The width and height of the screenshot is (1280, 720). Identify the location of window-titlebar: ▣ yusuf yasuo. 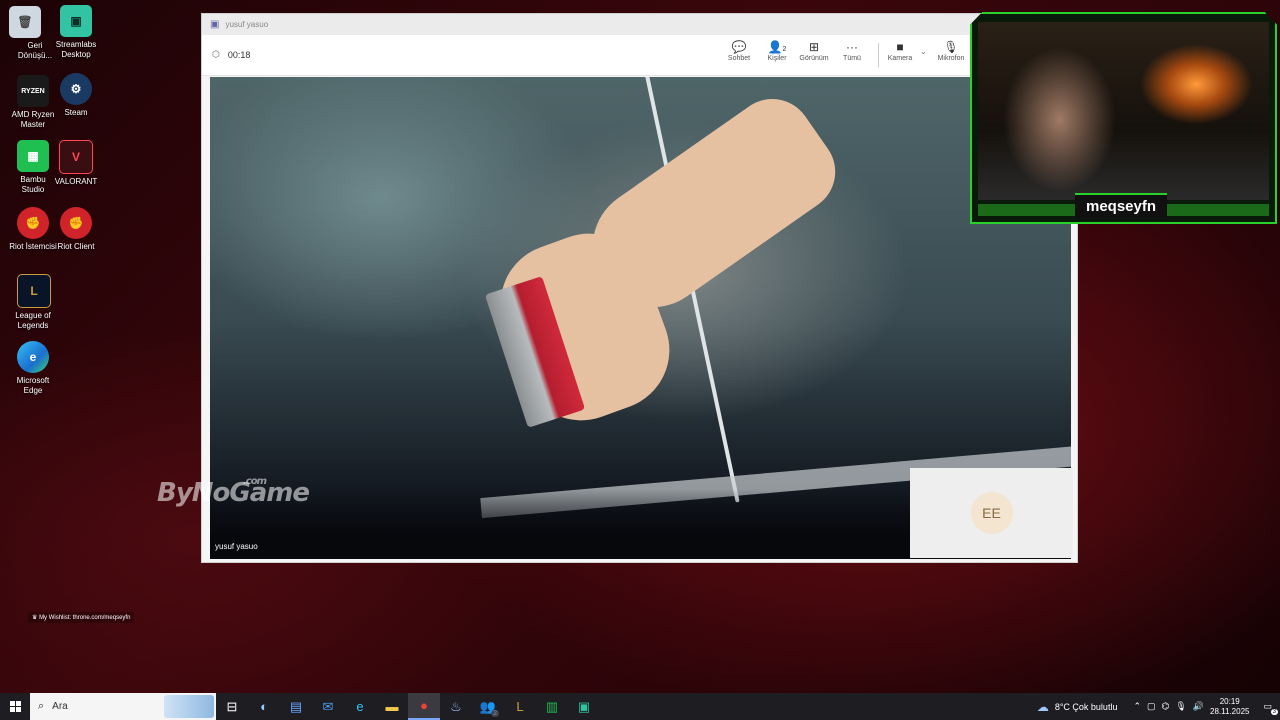
(639, 24).